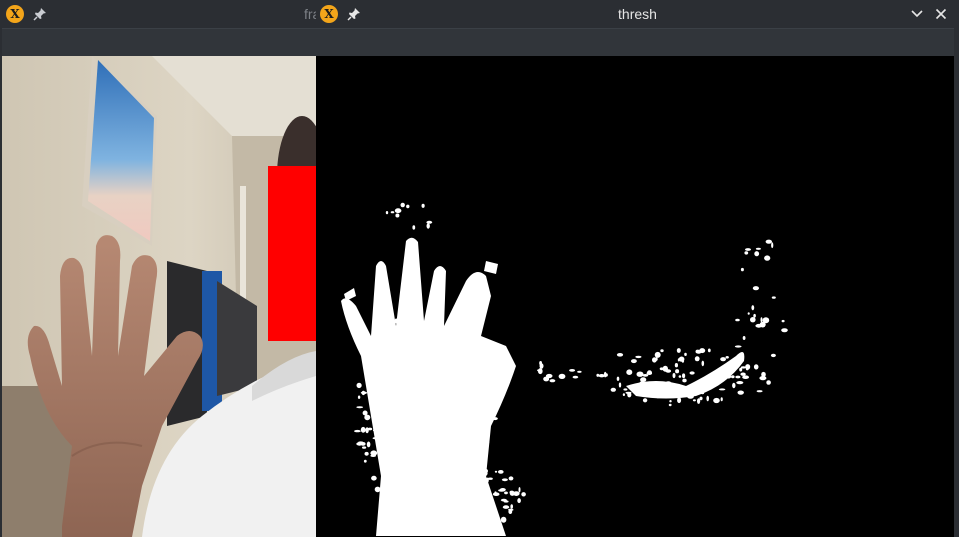 Image resolution: width=959 pixels, height=537 pixels. Describe the element at coordinates (917, 14) in the screenshot. I see `chevron-down-icon` at that location.